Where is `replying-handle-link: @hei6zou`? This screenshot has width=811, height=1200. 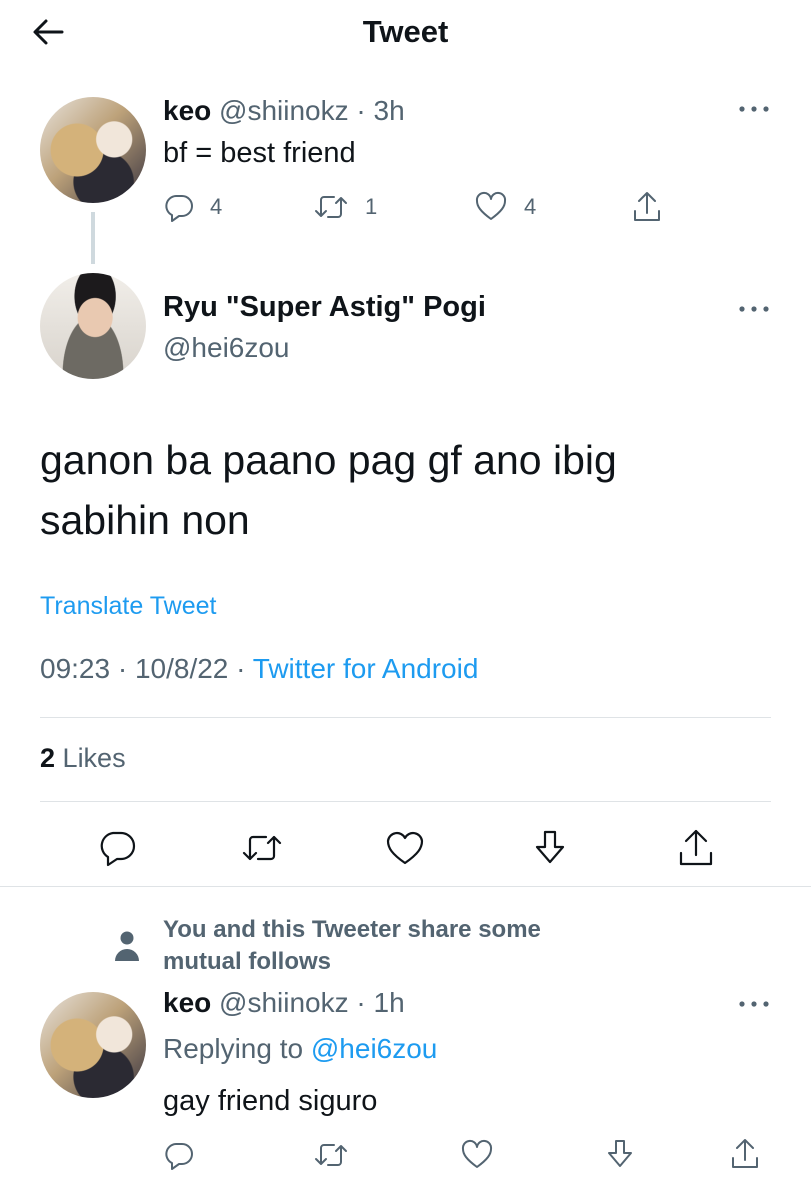 replying-handle-link: @hei6zou is located at coordinates (374, 1048).